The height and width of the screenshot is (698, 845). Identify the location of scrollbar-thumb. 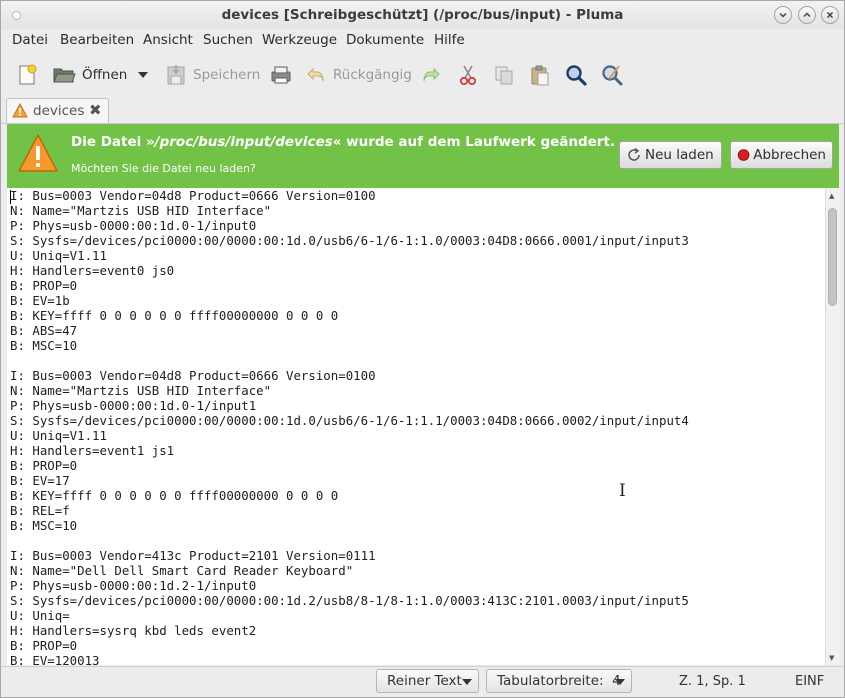
(832, 257).